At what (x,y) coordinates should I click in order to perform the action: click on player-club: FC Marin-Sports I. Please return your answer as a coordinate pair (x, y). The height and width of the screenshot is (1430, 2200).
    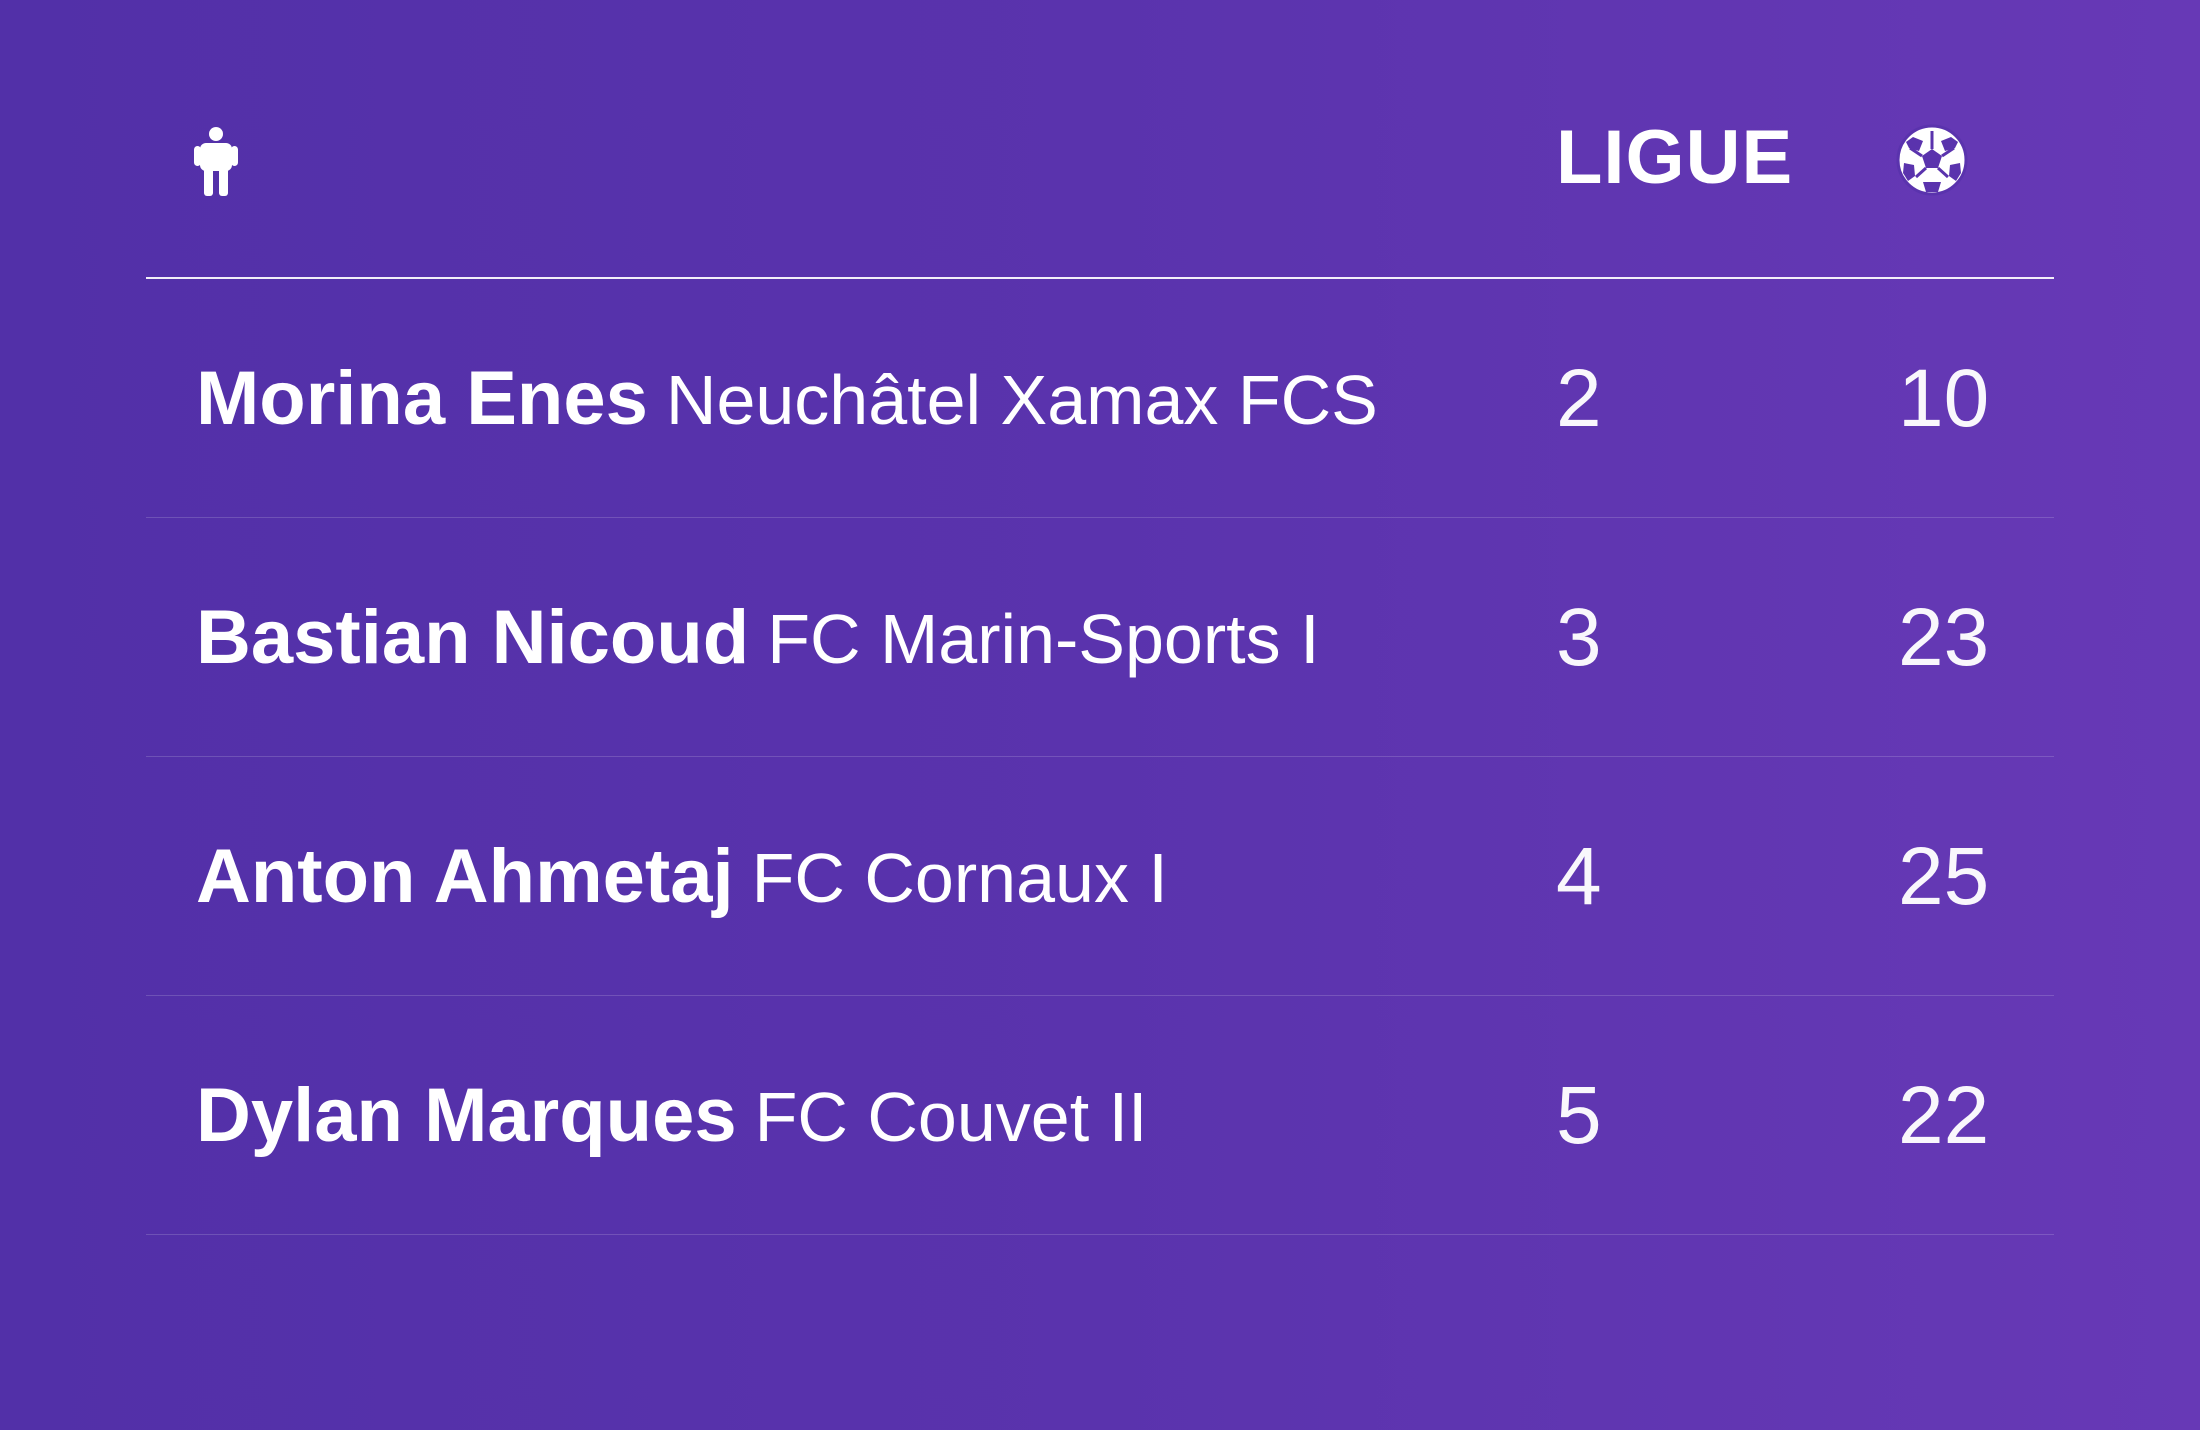
    Looking at the image, I should click on (1043, 639).